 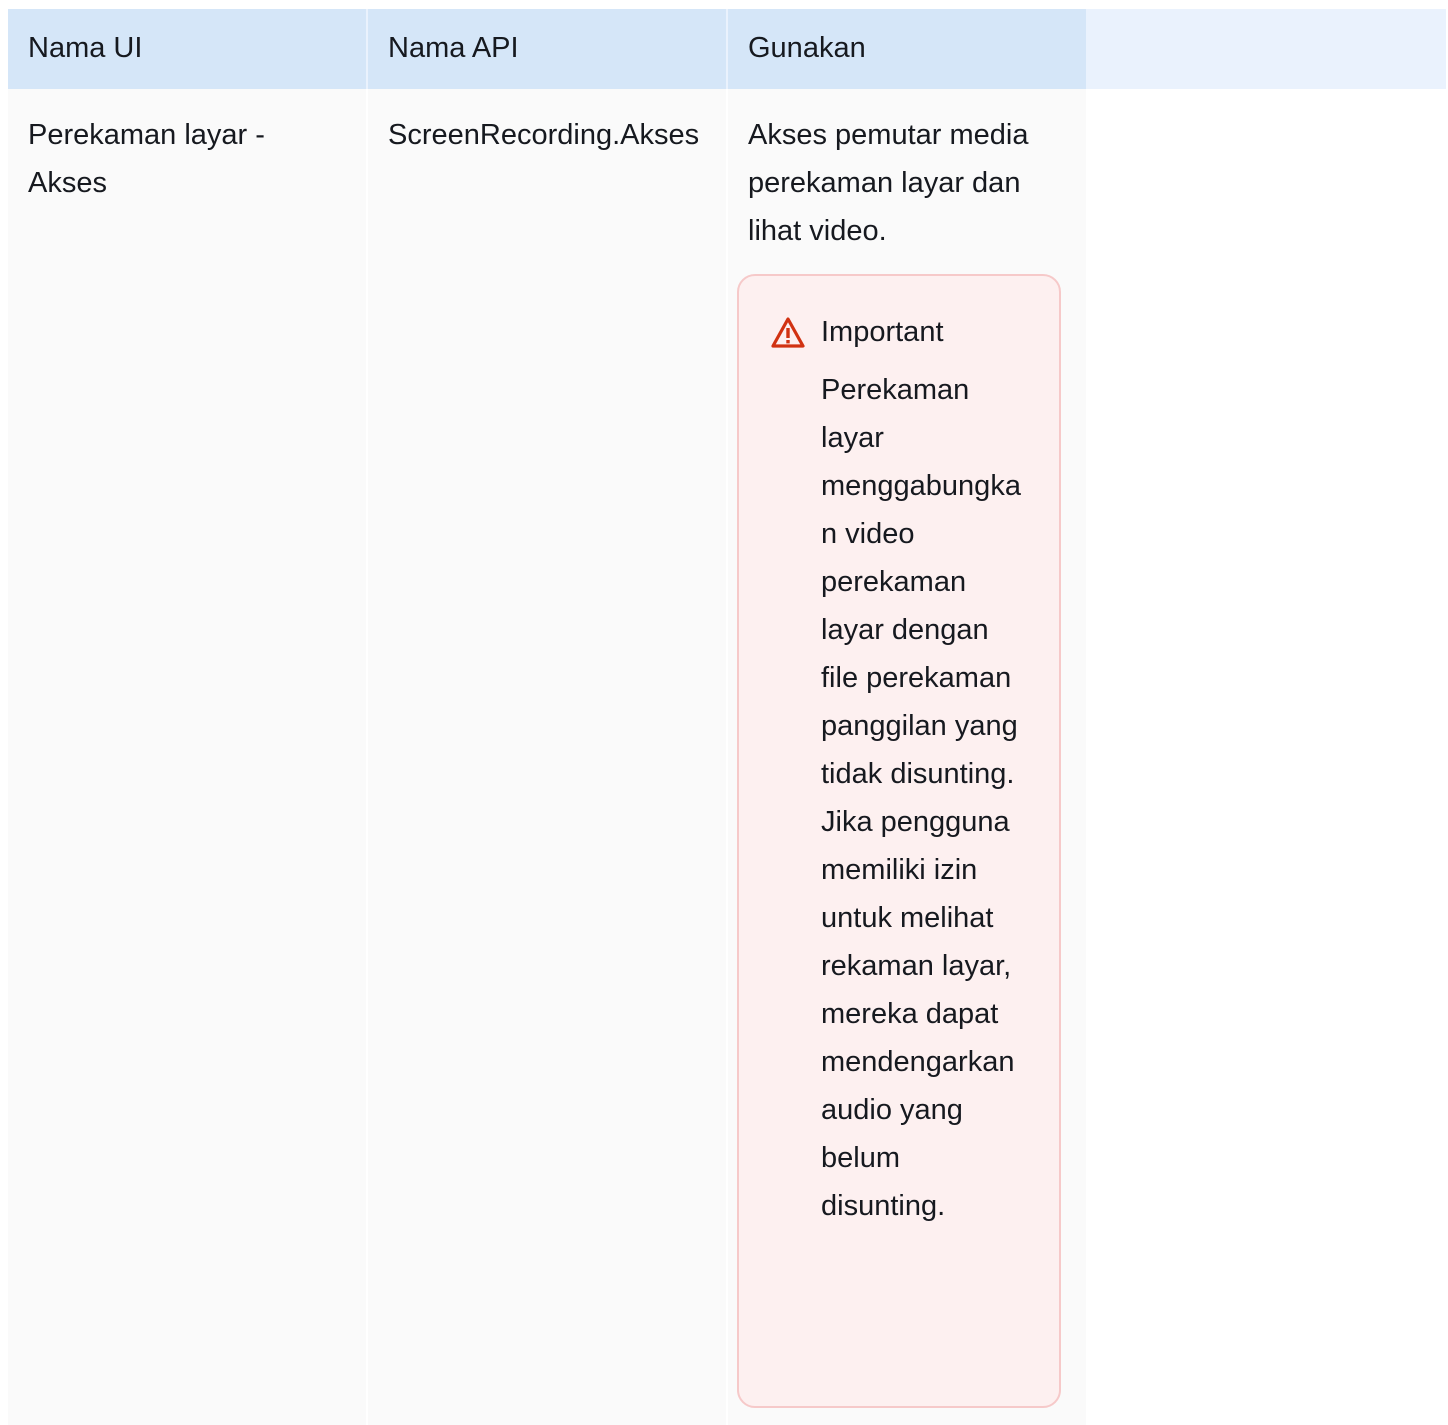 I want to click on column-header-use: Gunakan, so click(x=907, y=49).